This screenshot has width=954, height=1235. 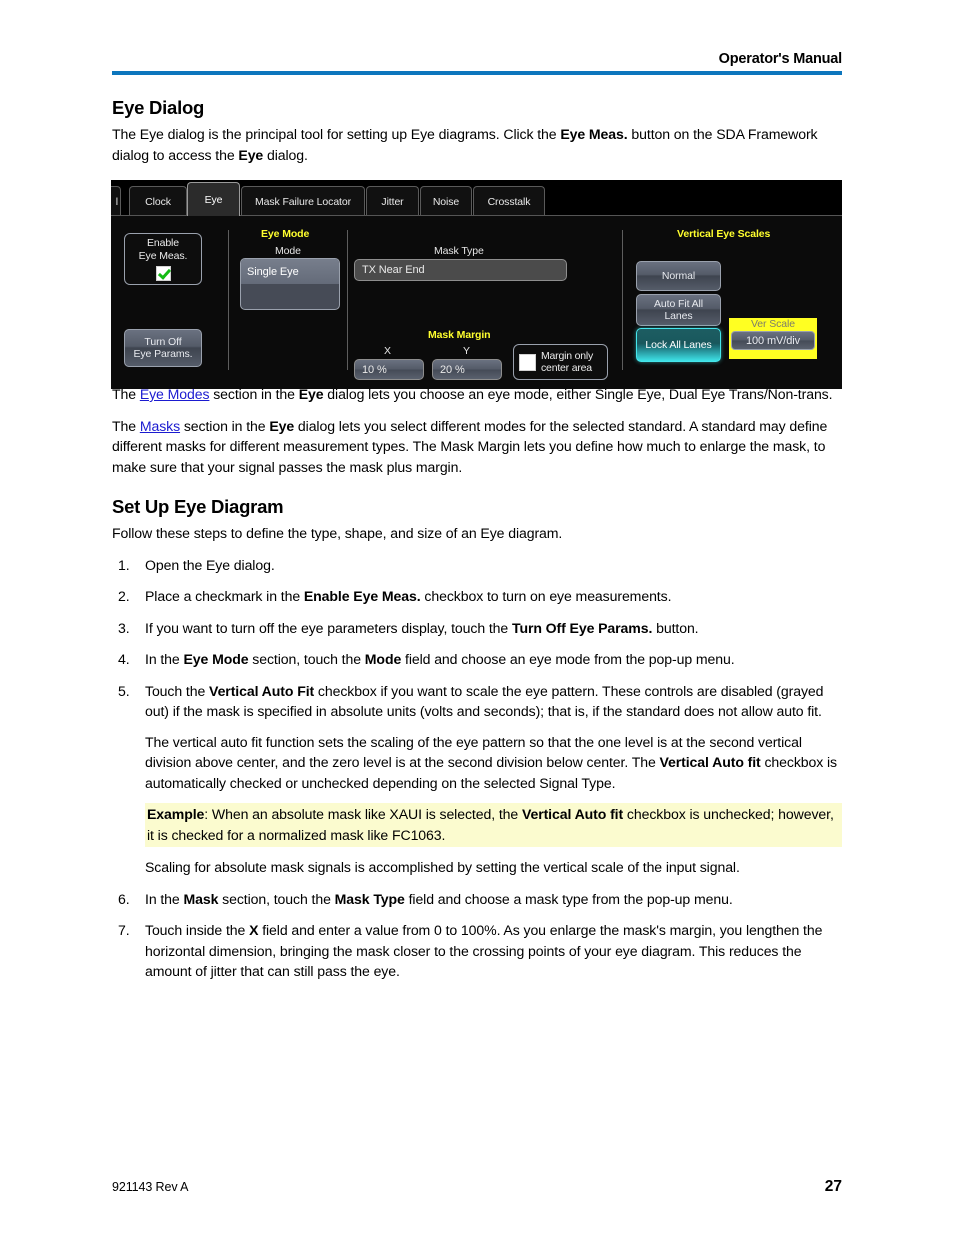 I want to click on link-masks: Masks, so click(x=160, y=426).